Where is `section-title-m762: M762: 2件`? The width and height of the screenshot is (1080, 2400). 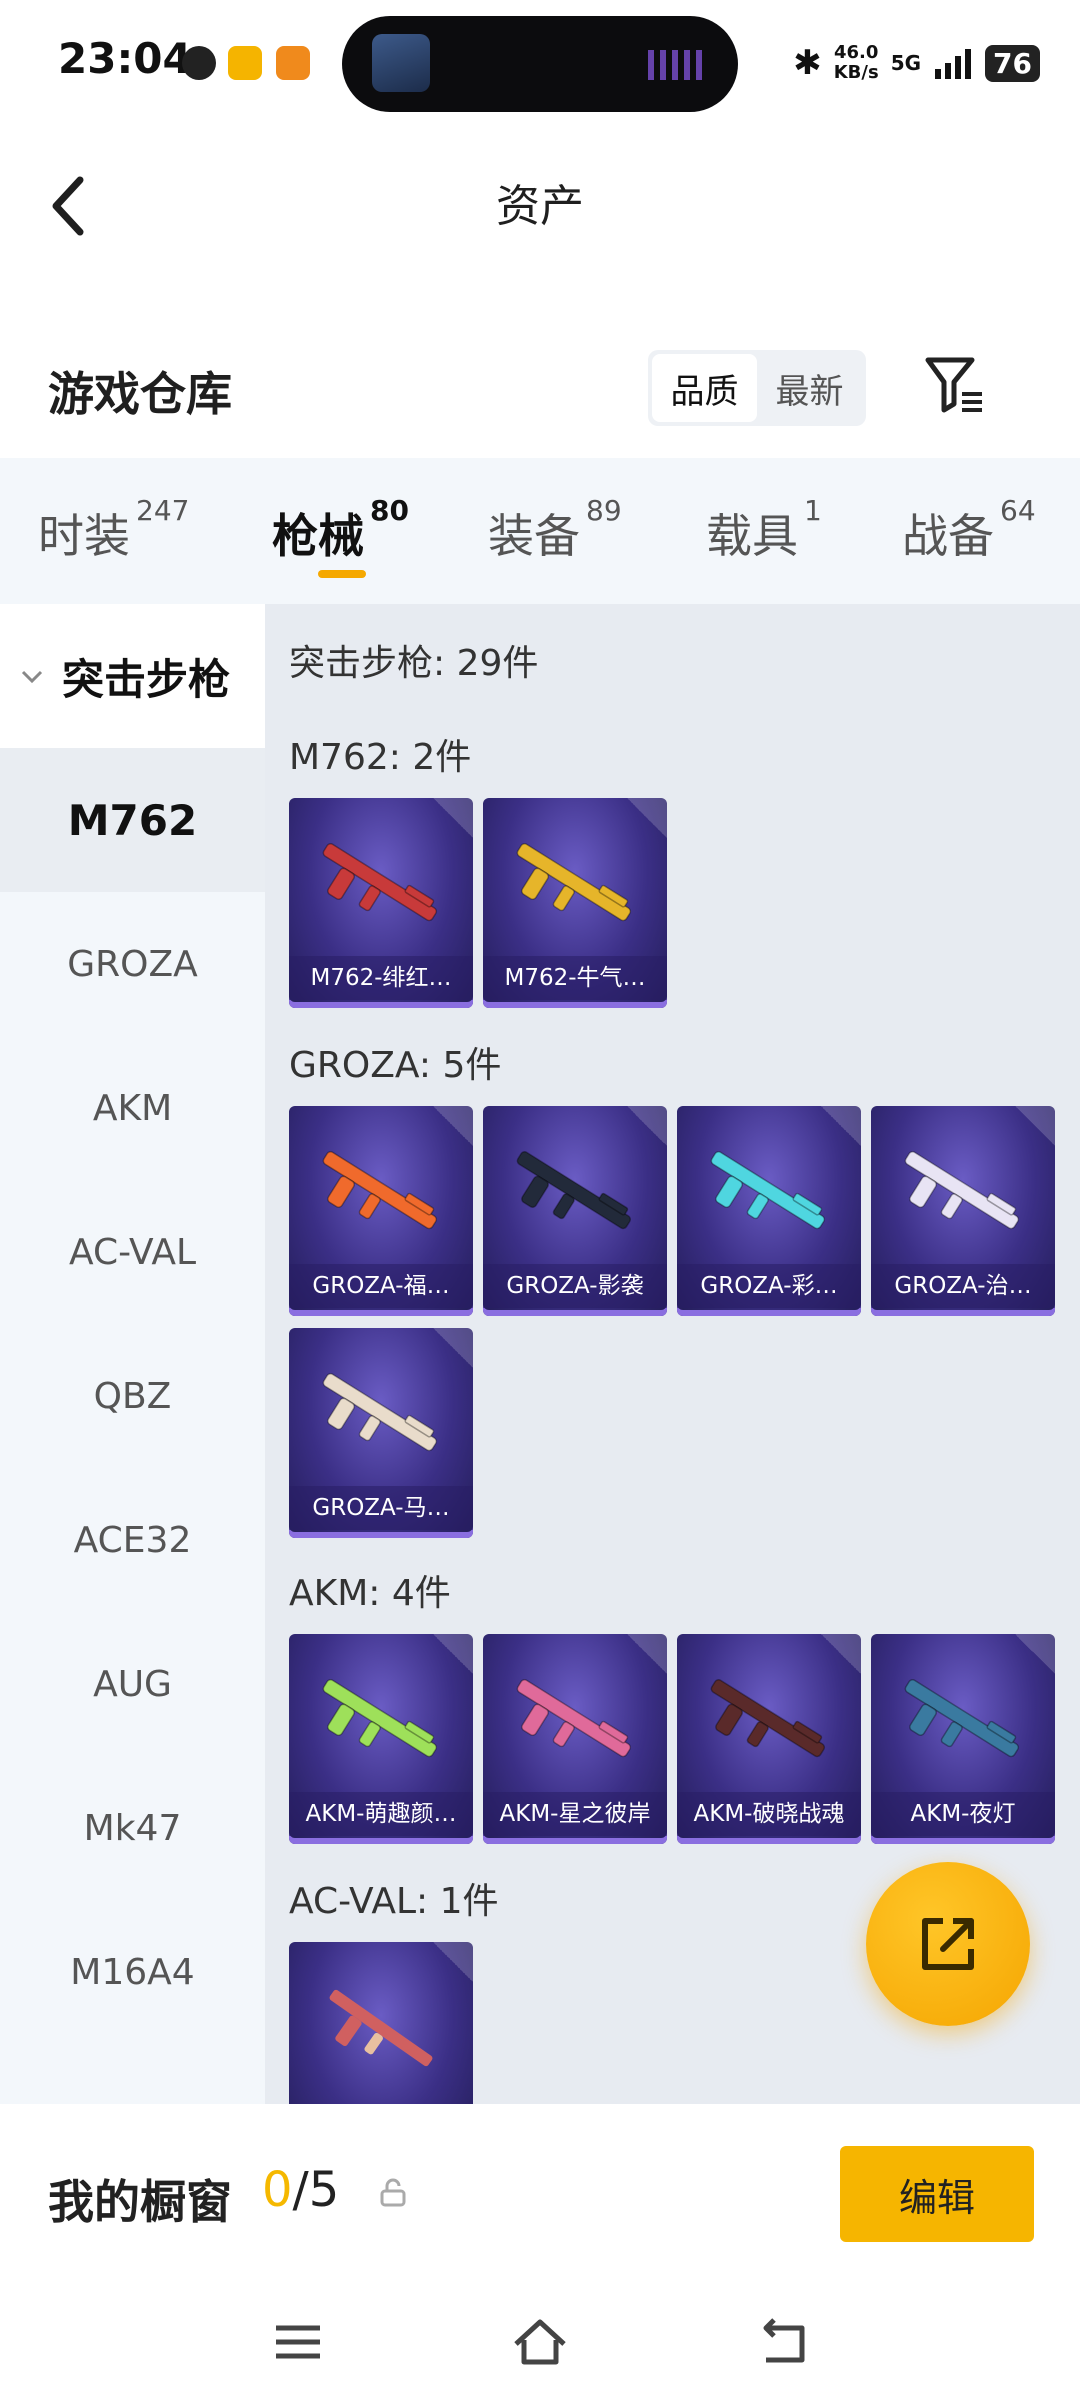 section-title-m762: M762: 2件 is located at coordinates (380, 757).